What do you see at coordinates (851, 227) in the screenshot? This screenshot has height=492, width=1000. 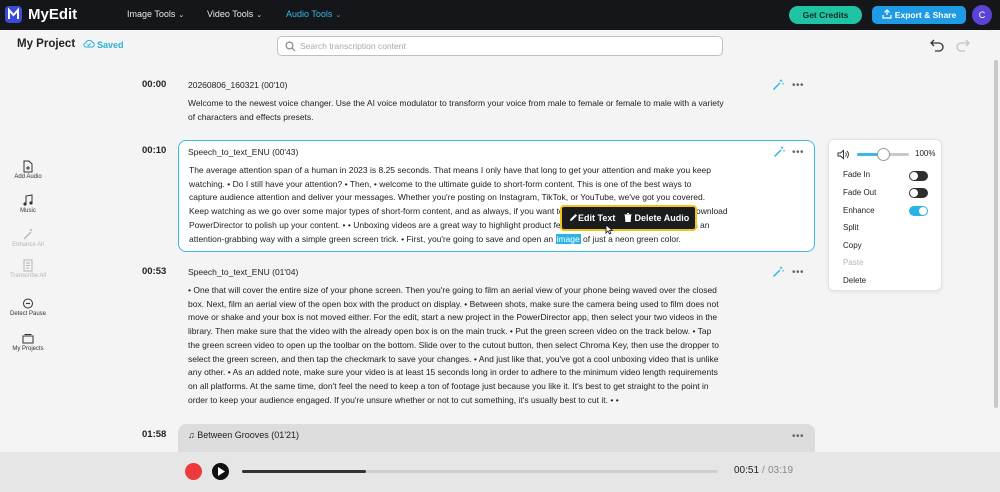 I see `menu-item-split: Split` at bounding box center [851, 227].